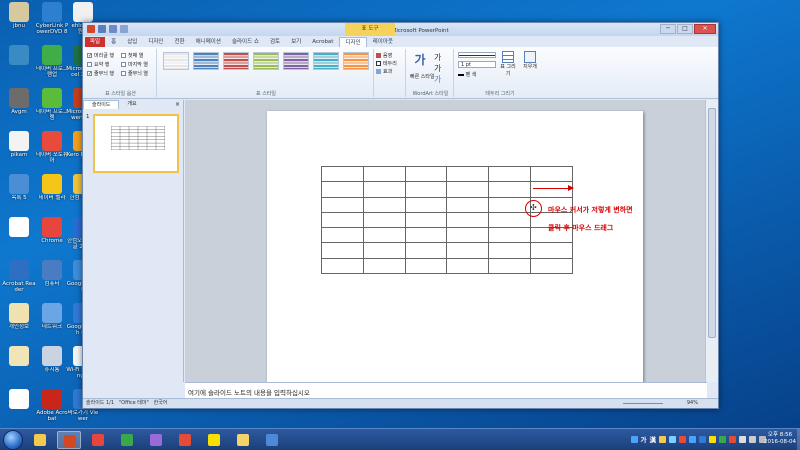 Image resolution: width=800 pixels, height=450 pixels. Describe the element at coordinates (668, 29) in the screenshot. I see `minimize-button: ─` at that location.